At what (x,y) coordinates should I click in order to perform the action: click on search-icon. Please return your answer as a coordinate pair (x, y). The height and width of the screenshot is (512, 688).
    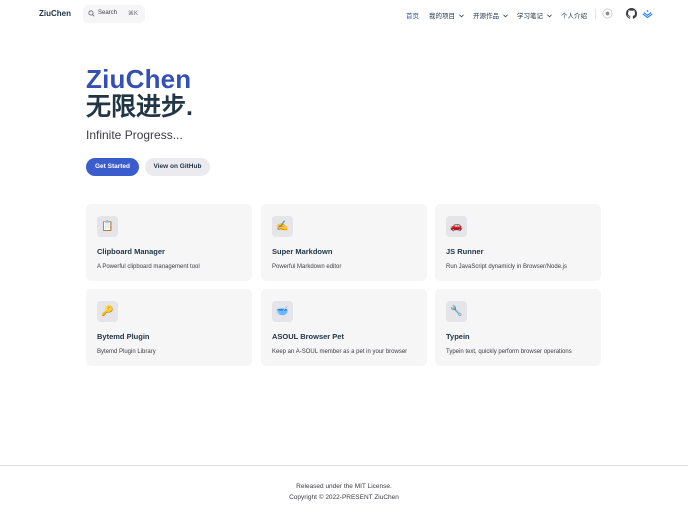
    Looking at the image, I should click on (91, 13).